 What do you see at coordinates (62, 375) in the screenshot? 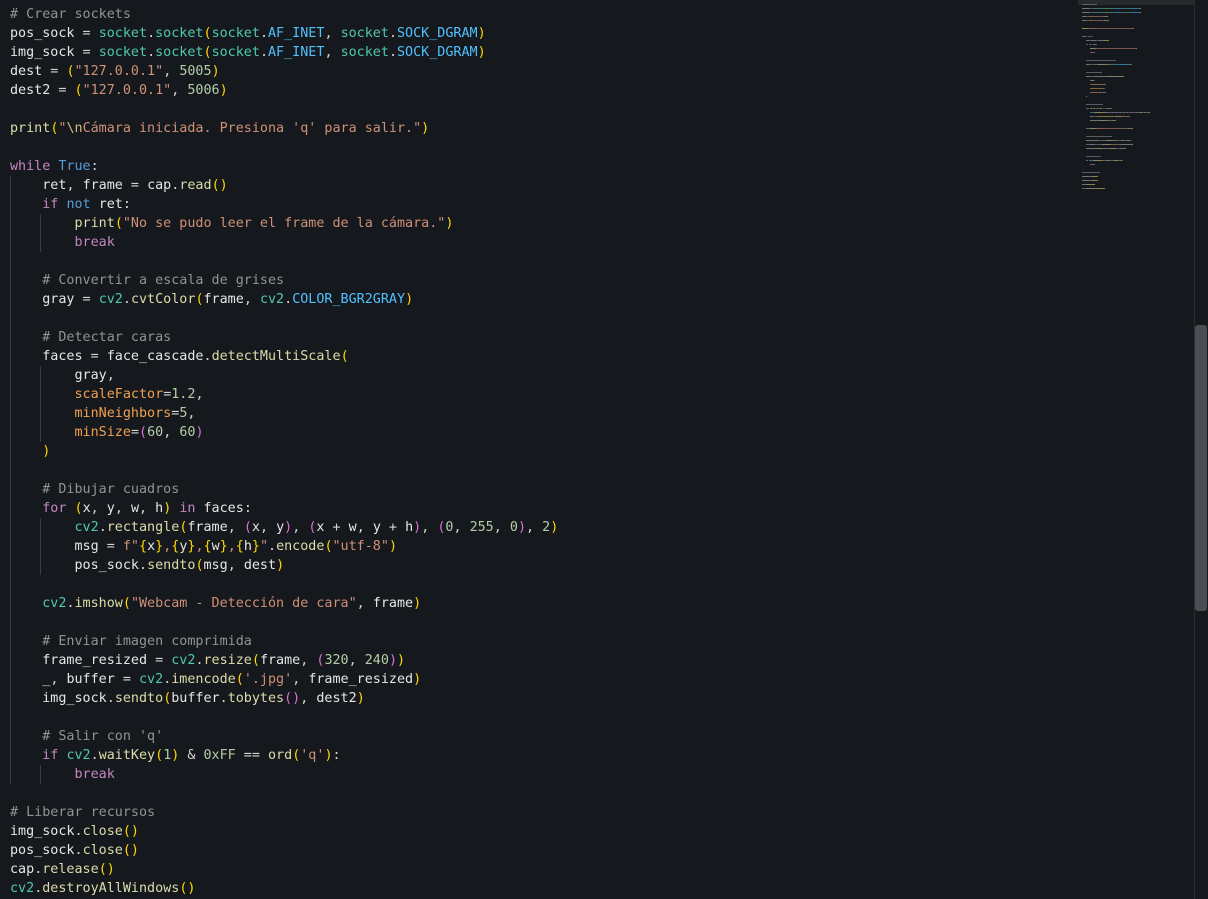
I see `code-line: gray,` at bounding box center [62, 375].